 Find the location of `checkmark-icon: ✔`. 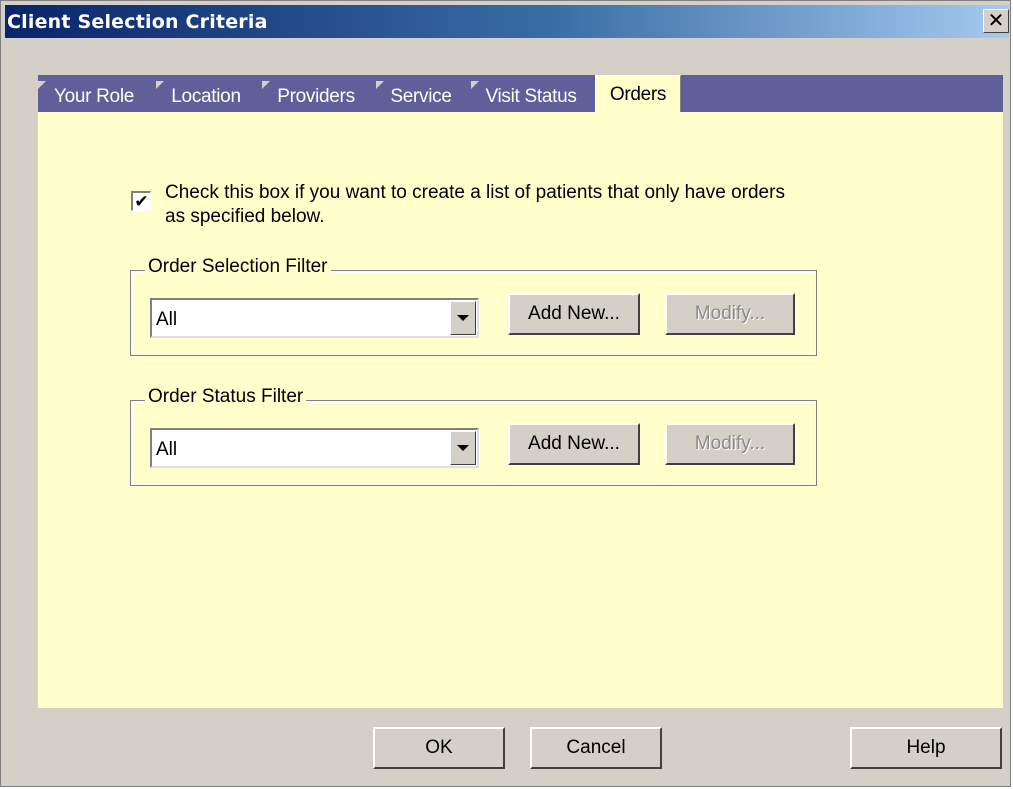

checkmark-icon: ✔ is located at coordinates (141, 201).